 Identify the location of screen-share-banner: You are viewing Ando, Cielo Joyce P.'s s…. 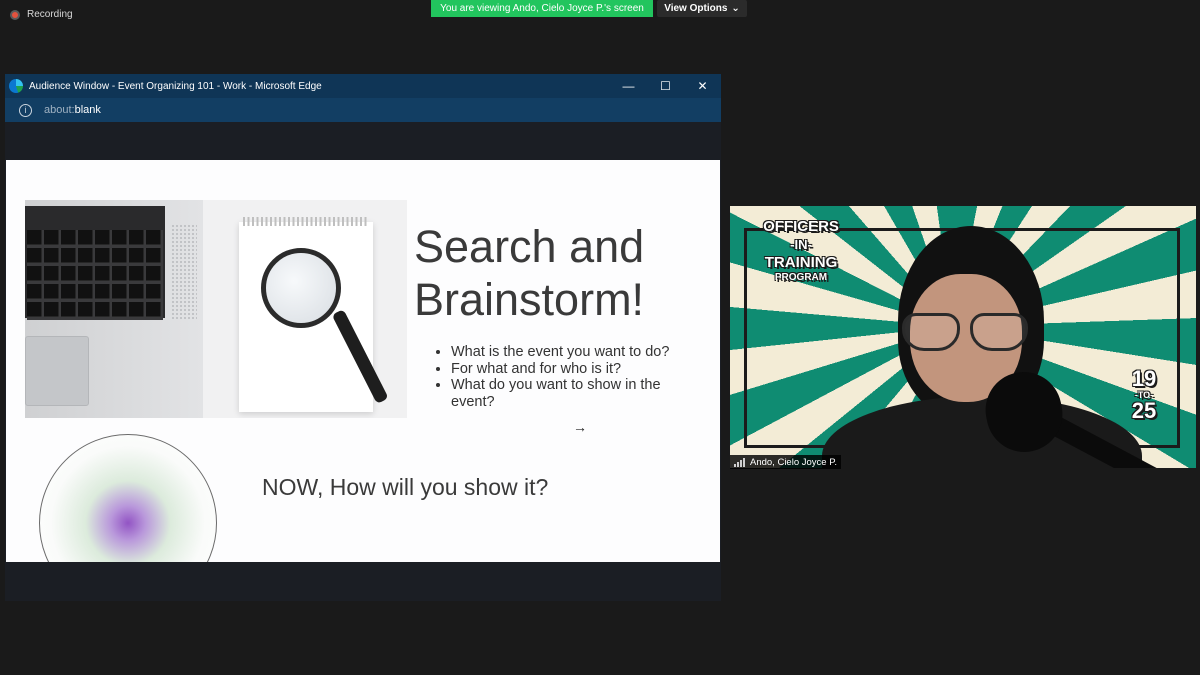
(542, 8).